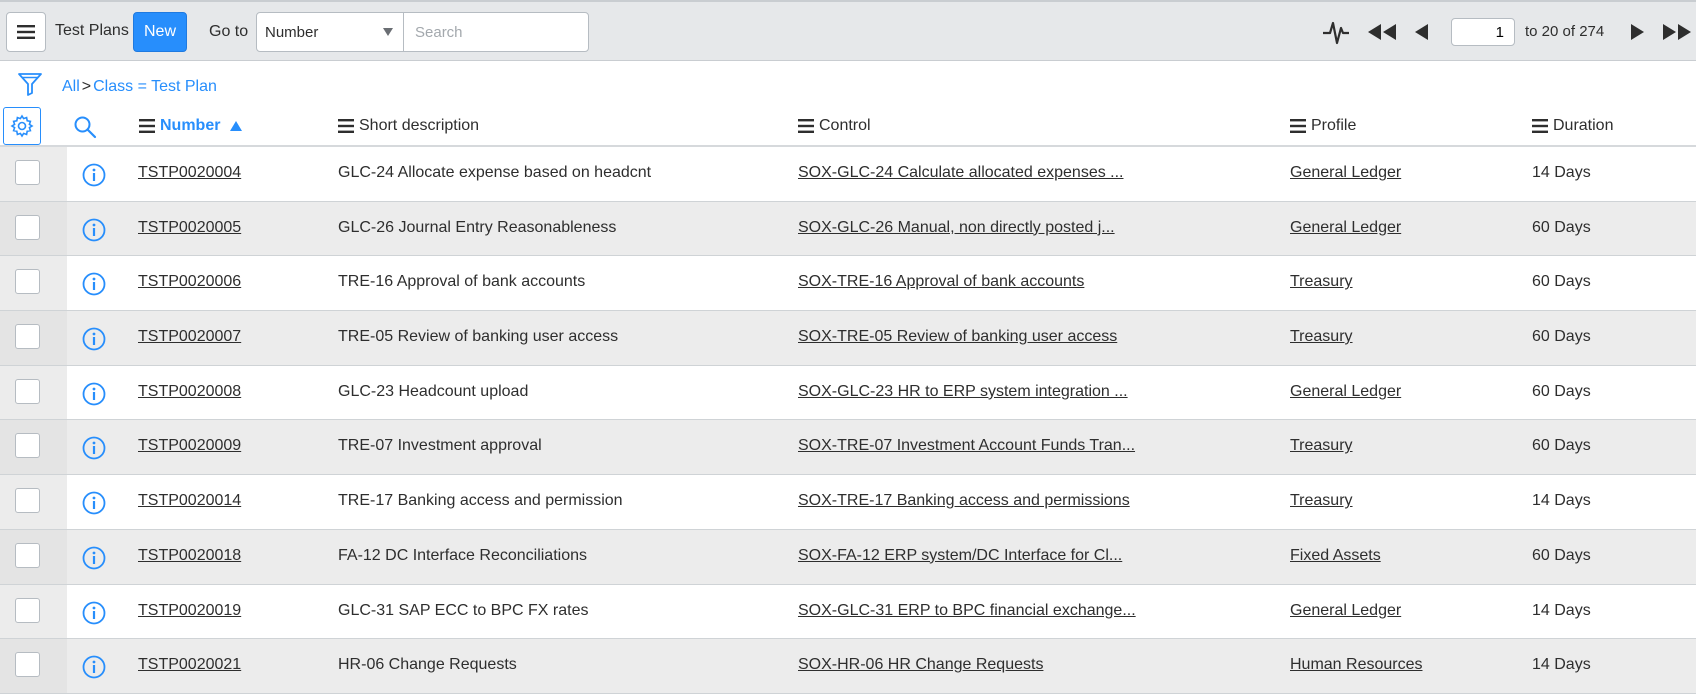  I want to click on column-header-short-description: Short description, so click(408, 126).